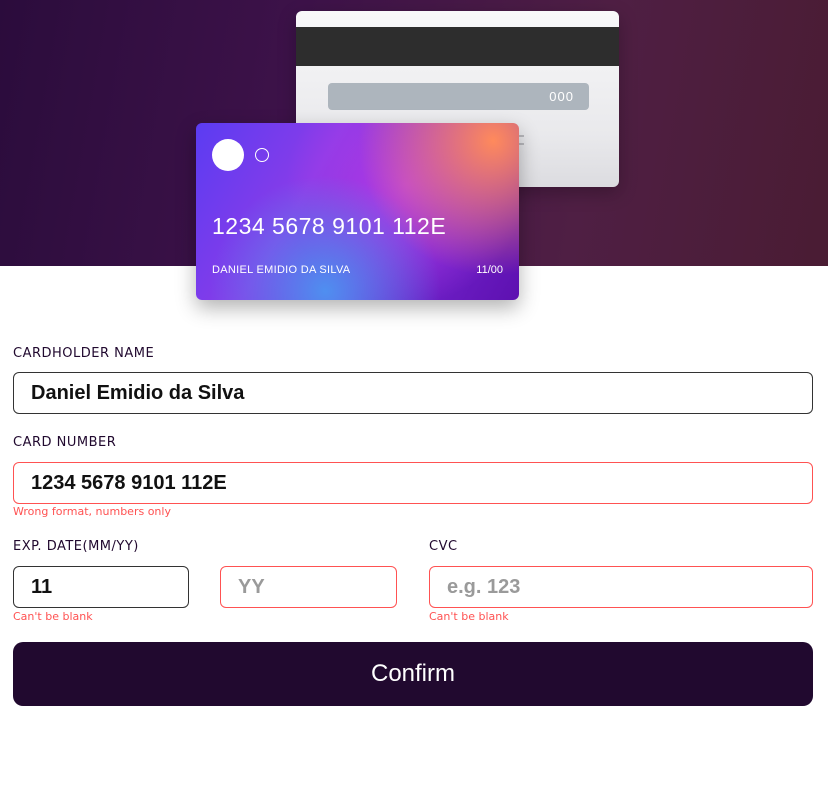  What do you see at coordinates (101, 587) in the screenshot?
I see `exp-month-input` at bounding box center [101, 587].